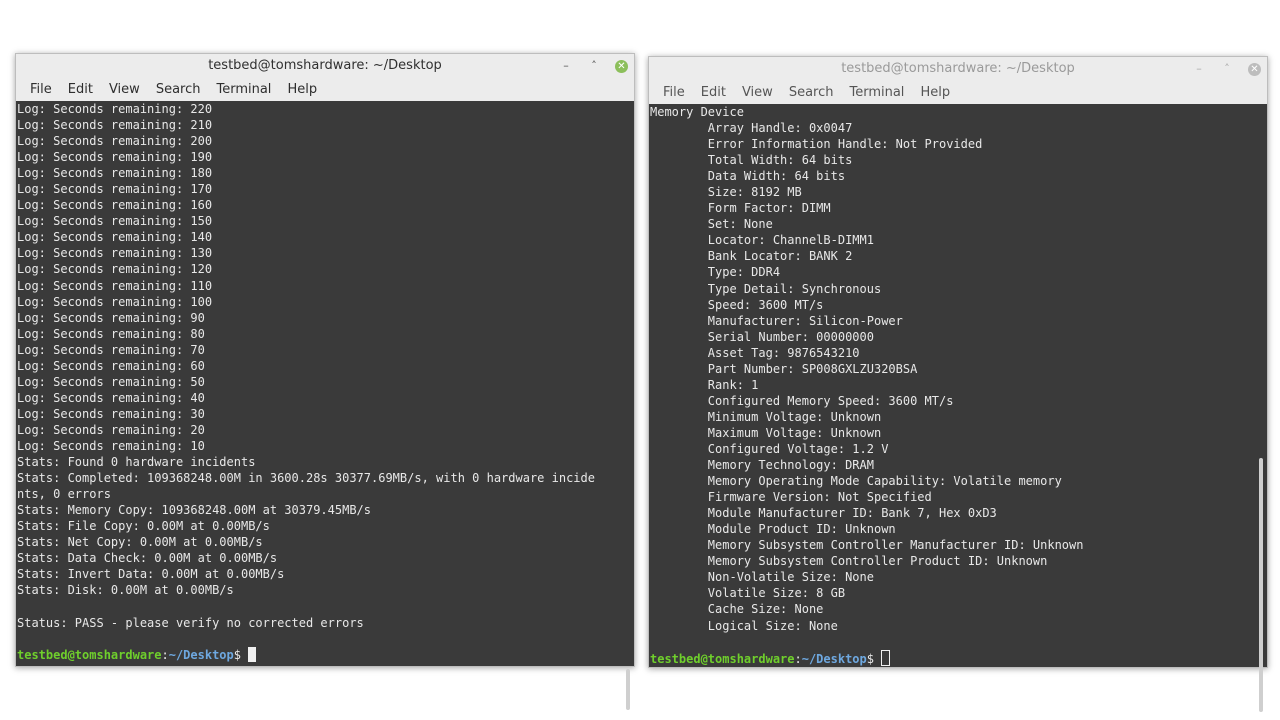  I want to click on terminal-line: Manufacturer: Silicon-Power, so click(776, 320).